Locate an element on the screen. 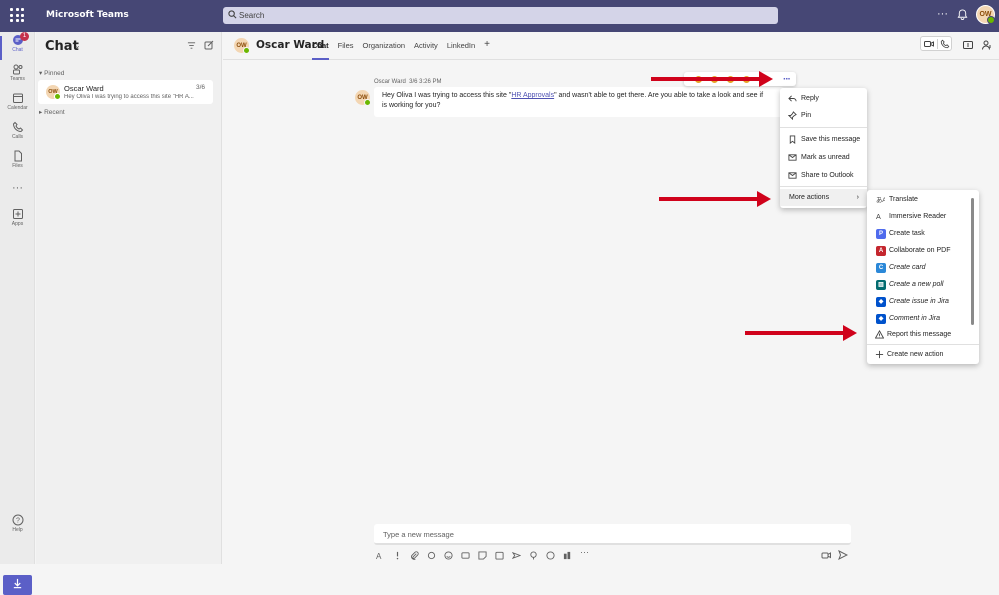 The height and width of the screenshot is (595, 999). download-app-button is located at coordinates (17, 585).